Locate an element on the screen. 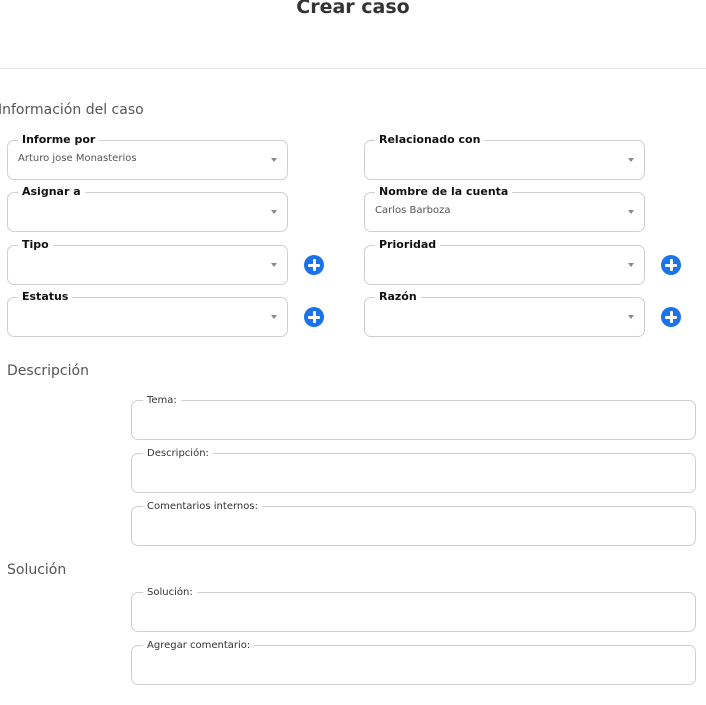 The width and height of the screenshot is (706, 705). asignar-a-label: Asignar a is located at coordinates (51, 192).